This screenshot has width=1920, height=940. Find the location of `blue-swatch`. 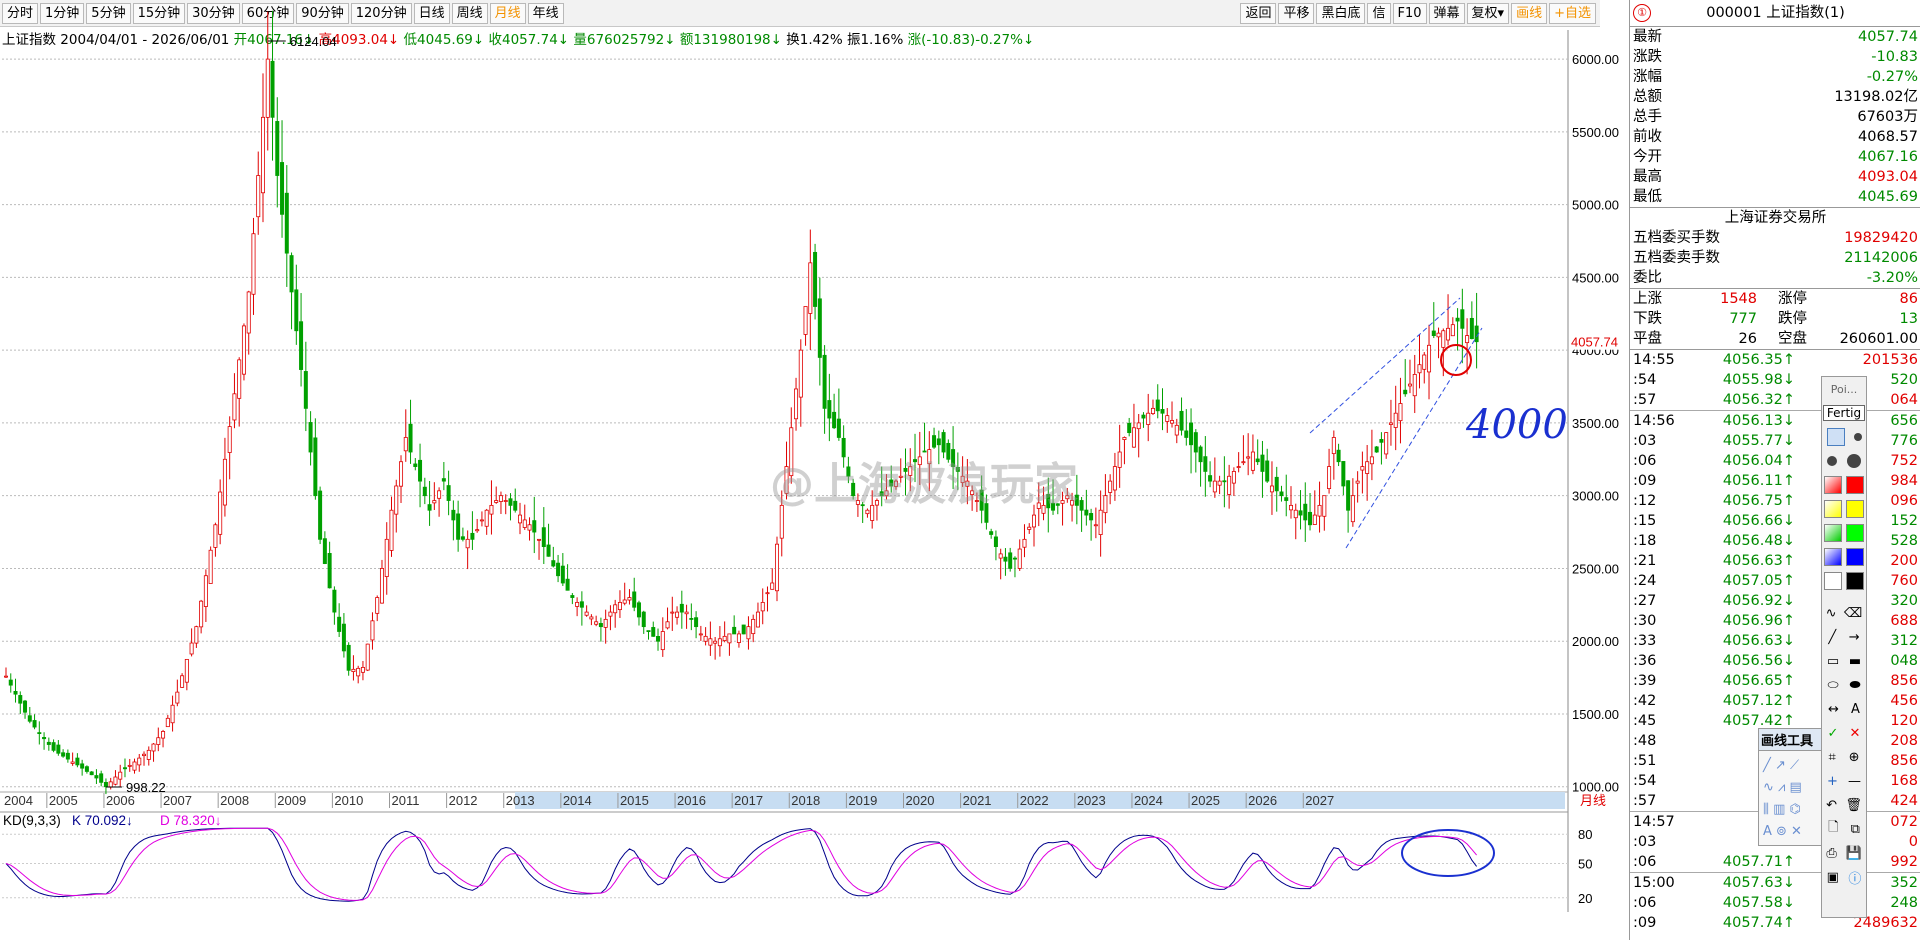

blue-swatch is located at coordinates (1855, 557).